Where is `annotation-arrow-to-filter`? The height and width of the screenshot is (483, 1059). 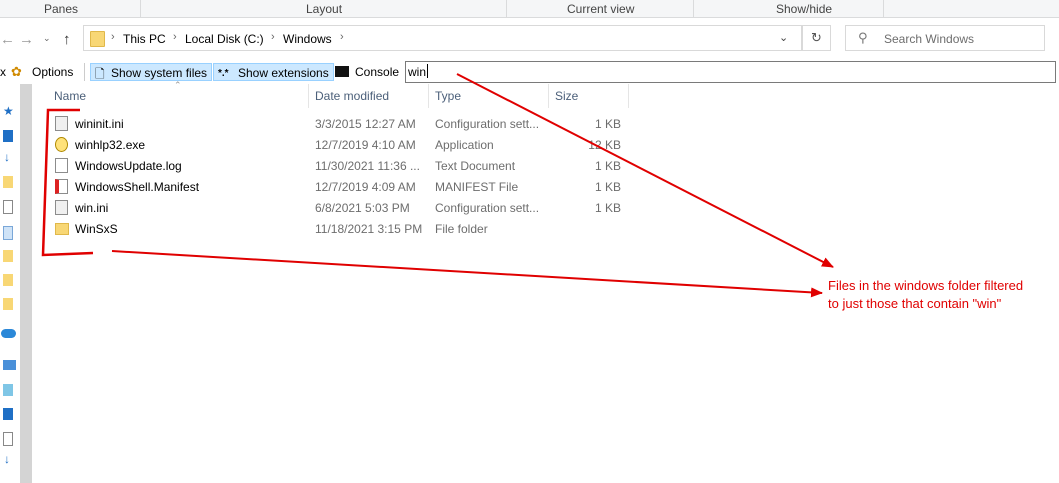
annotation-arrow-to-filter is located at coordinates (645, 170).